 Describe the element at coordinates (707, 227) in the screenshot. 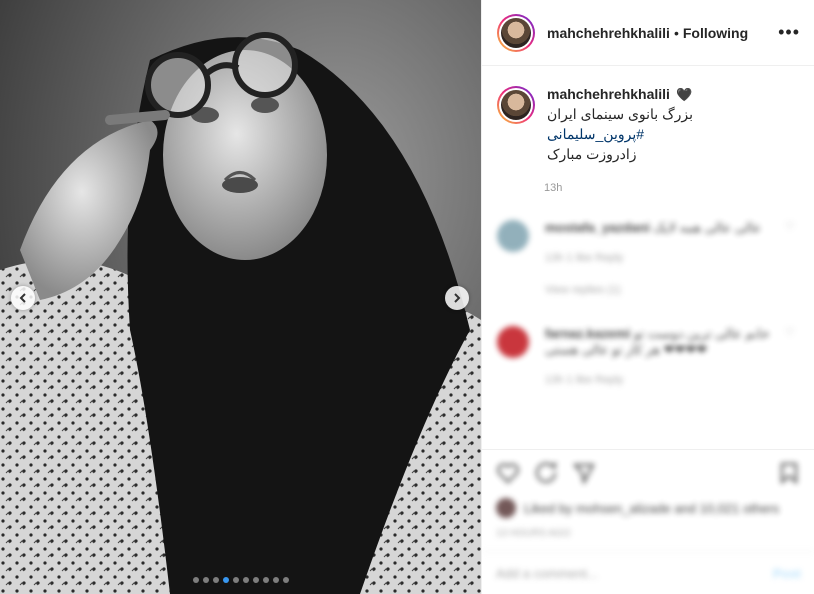

I see `comment-text: عالی عالی همه لایک` at that location.